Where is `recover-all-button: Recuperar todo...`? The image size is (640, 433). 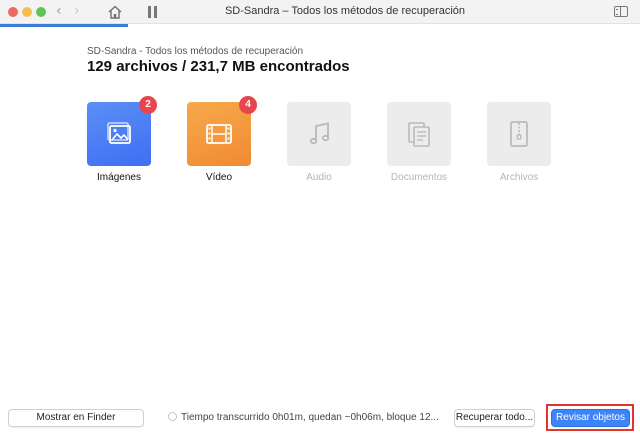
recover-all-button: Recuperar todo... is located at coordinates (494, 418).